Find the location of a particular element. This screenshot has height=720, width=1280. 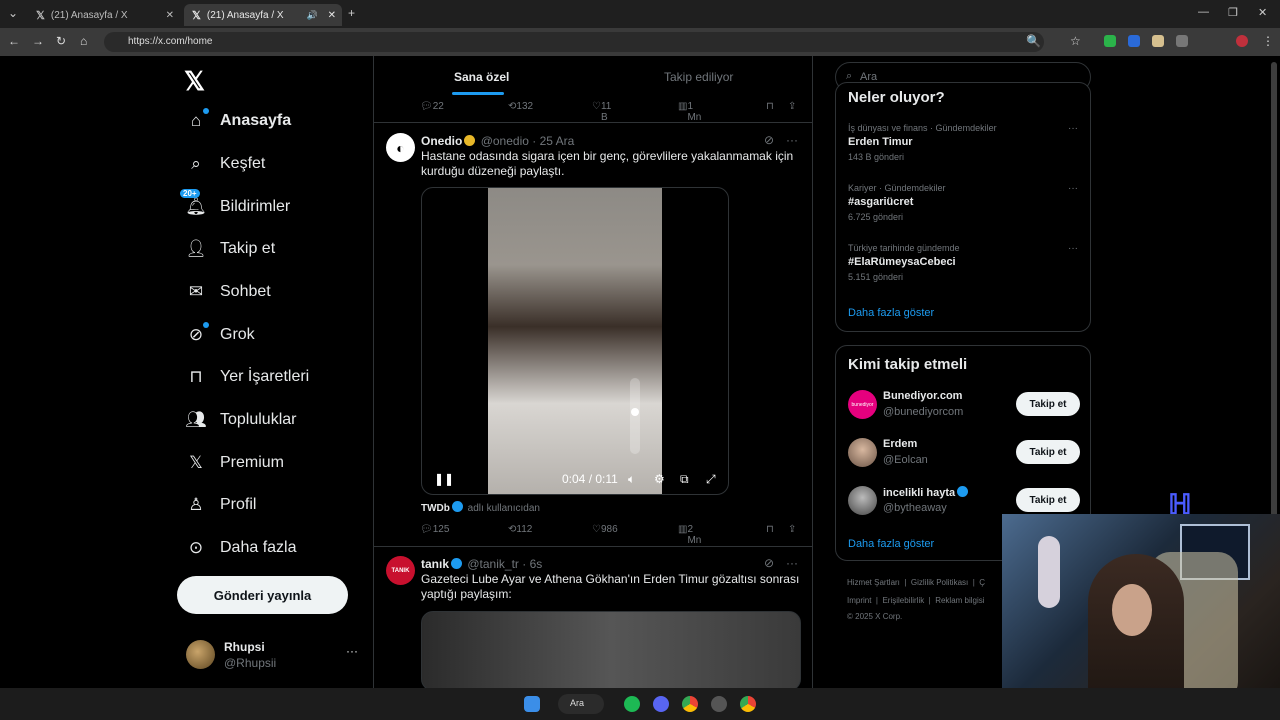

spotify-icon is located at coordinates (632, 704).